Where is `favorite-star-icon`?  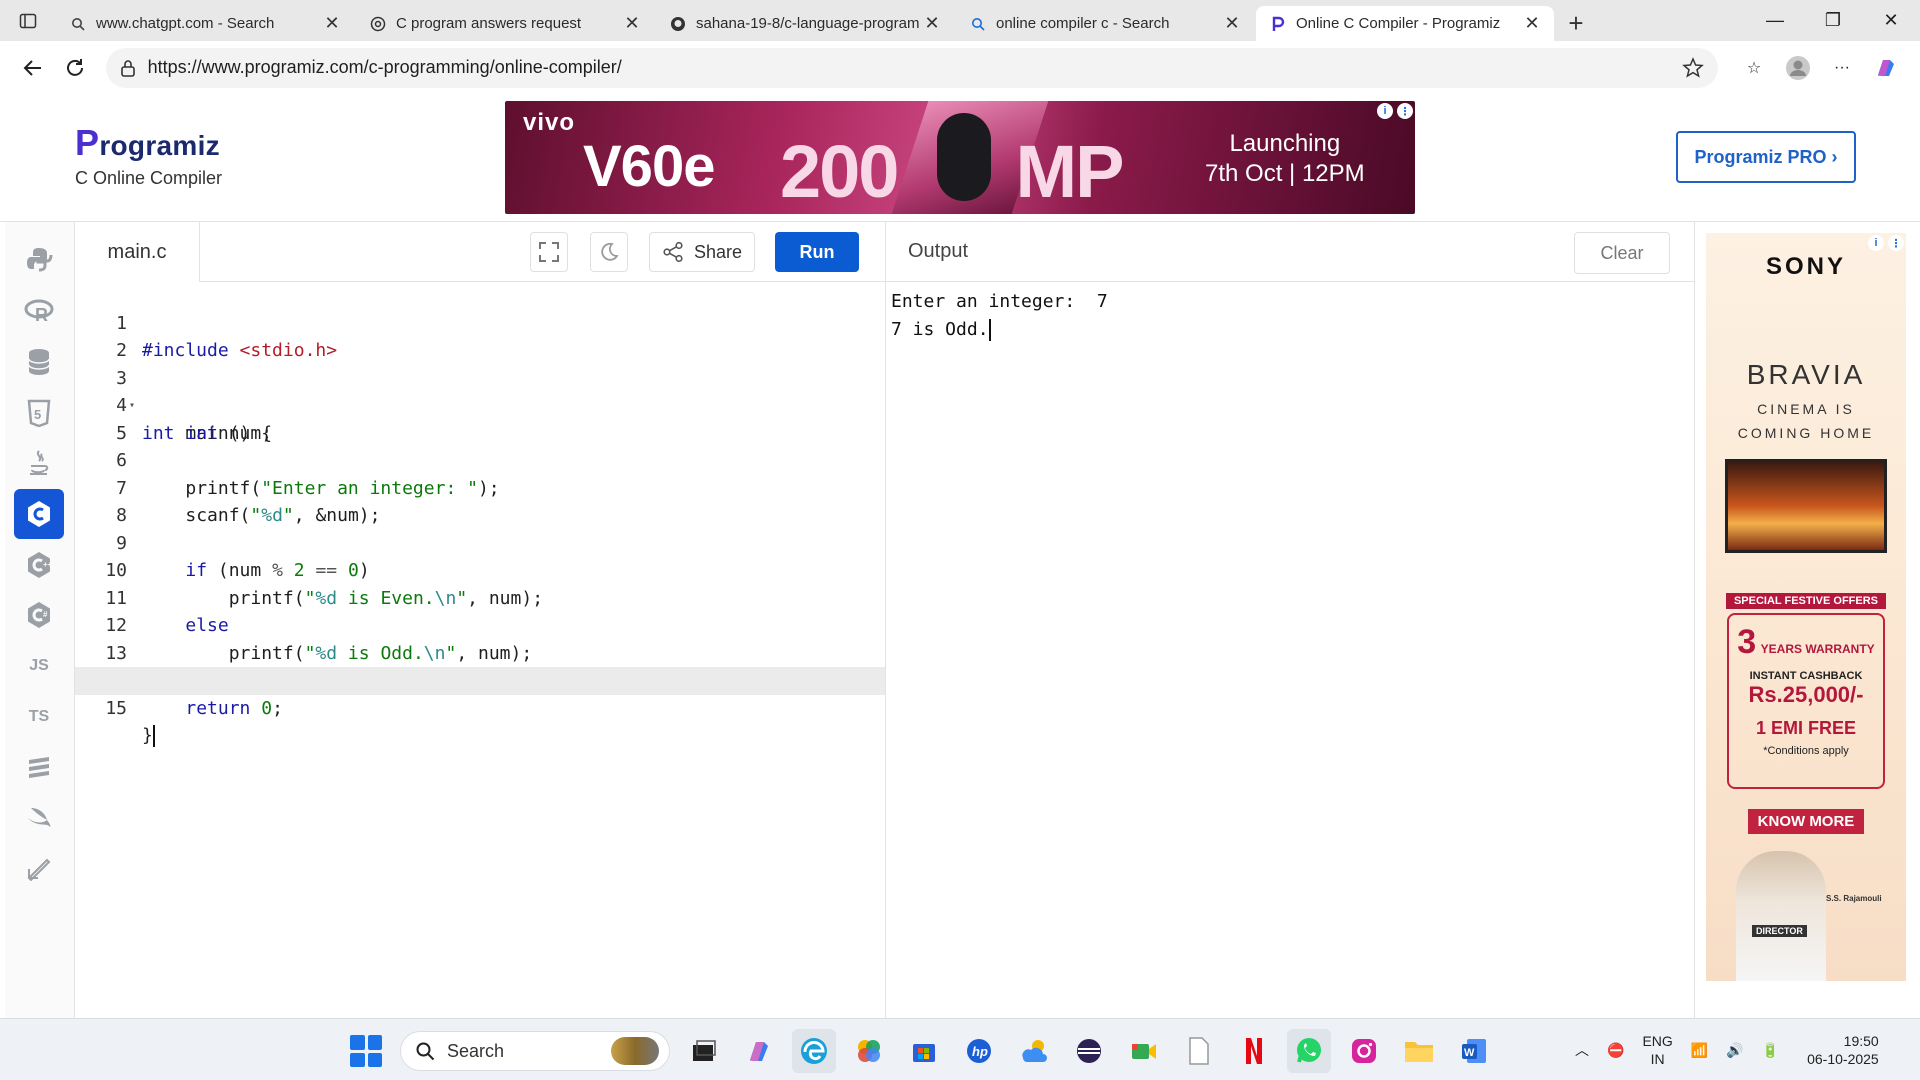 favorite-star-icon is located at coordinates (1693, 67).